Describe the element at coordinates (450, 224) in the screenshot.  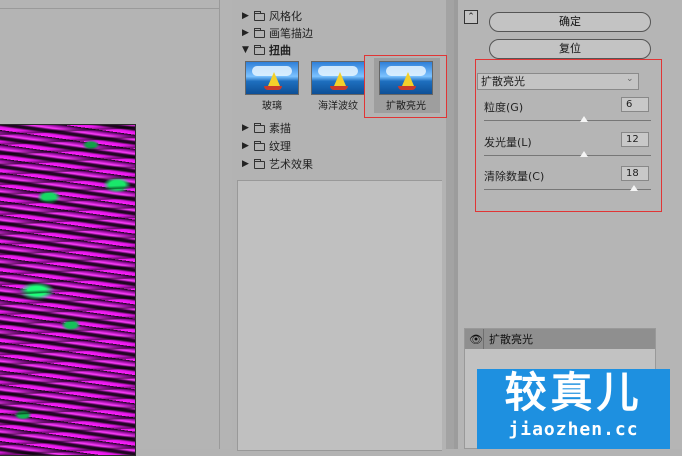
I see `panel-divider` at that location.